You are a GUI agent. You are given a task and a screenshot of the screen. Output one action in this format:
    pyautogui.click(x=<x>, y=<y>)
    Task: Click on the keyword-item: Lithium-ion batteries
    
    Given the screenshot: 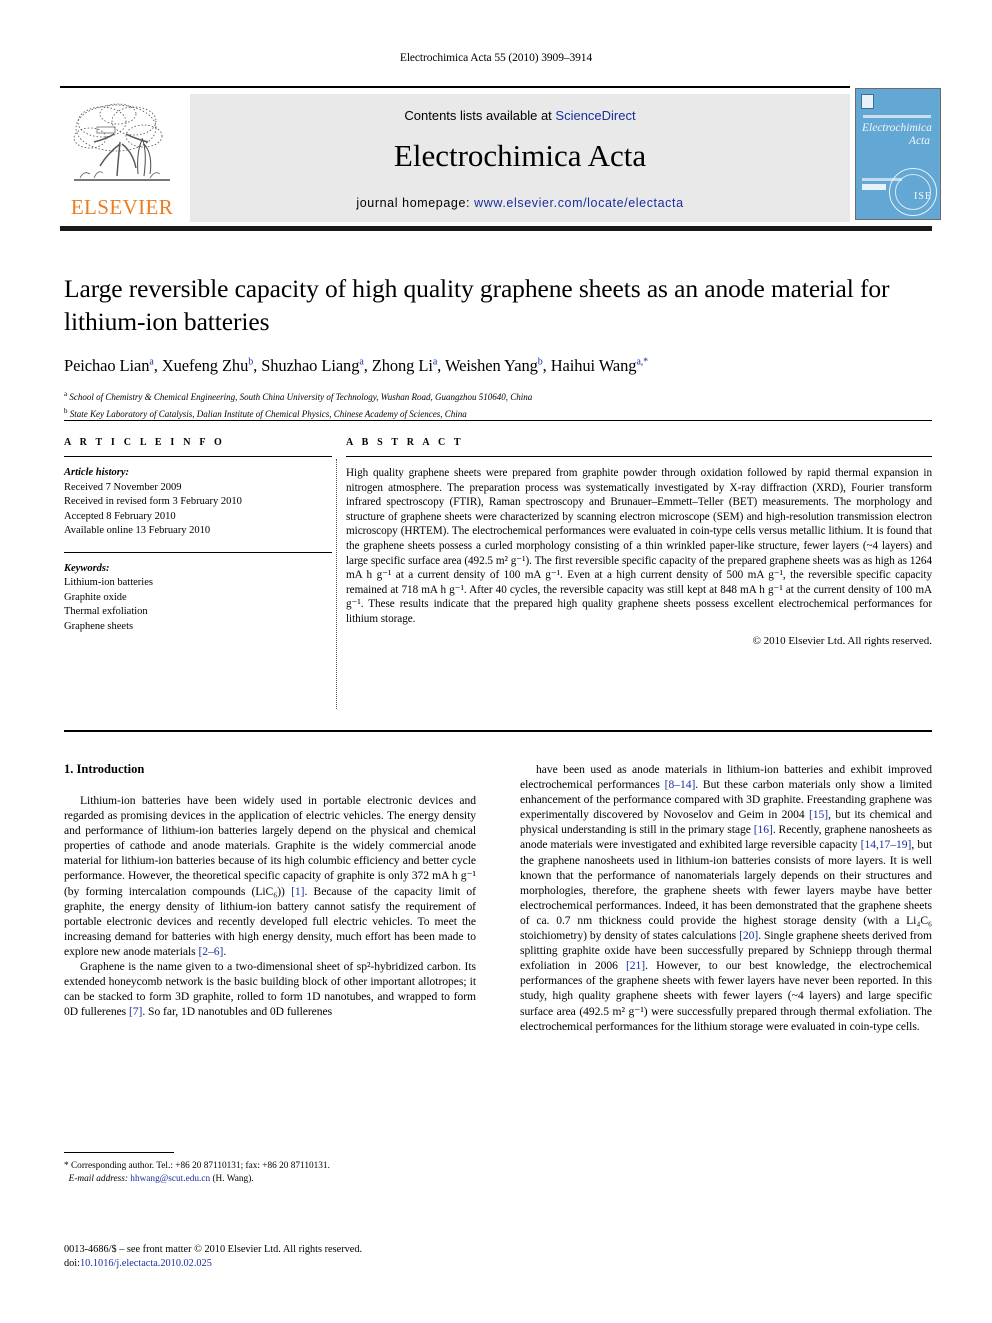 What is the action you would take?
    pyautogui.click(x=108, y=582)
    